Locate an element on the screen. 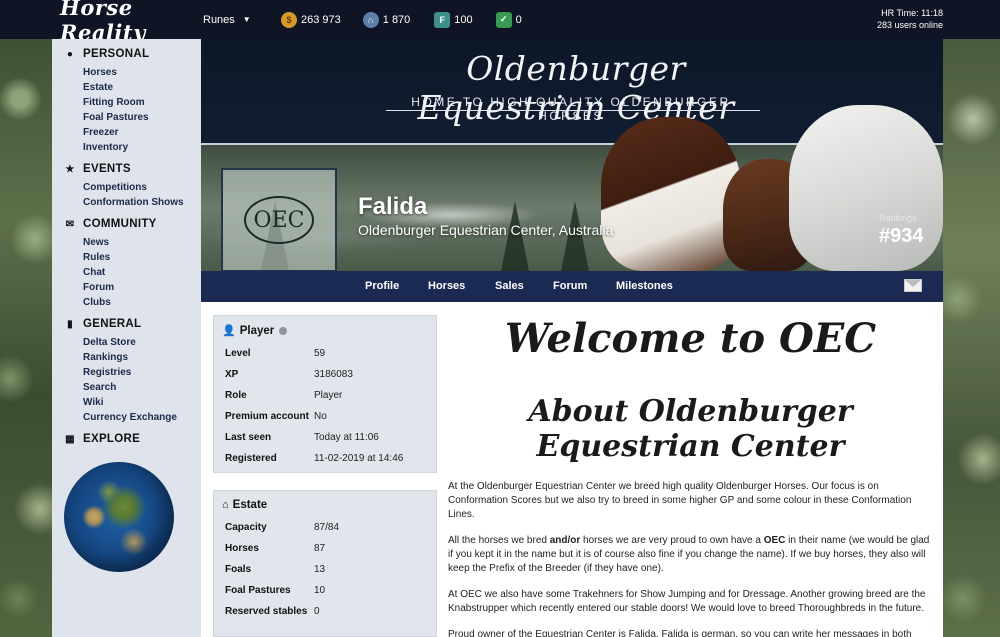 The width and height of the screenshot is (1000, 637). cash-icon: ✓ is located at coordinates (503, 19).